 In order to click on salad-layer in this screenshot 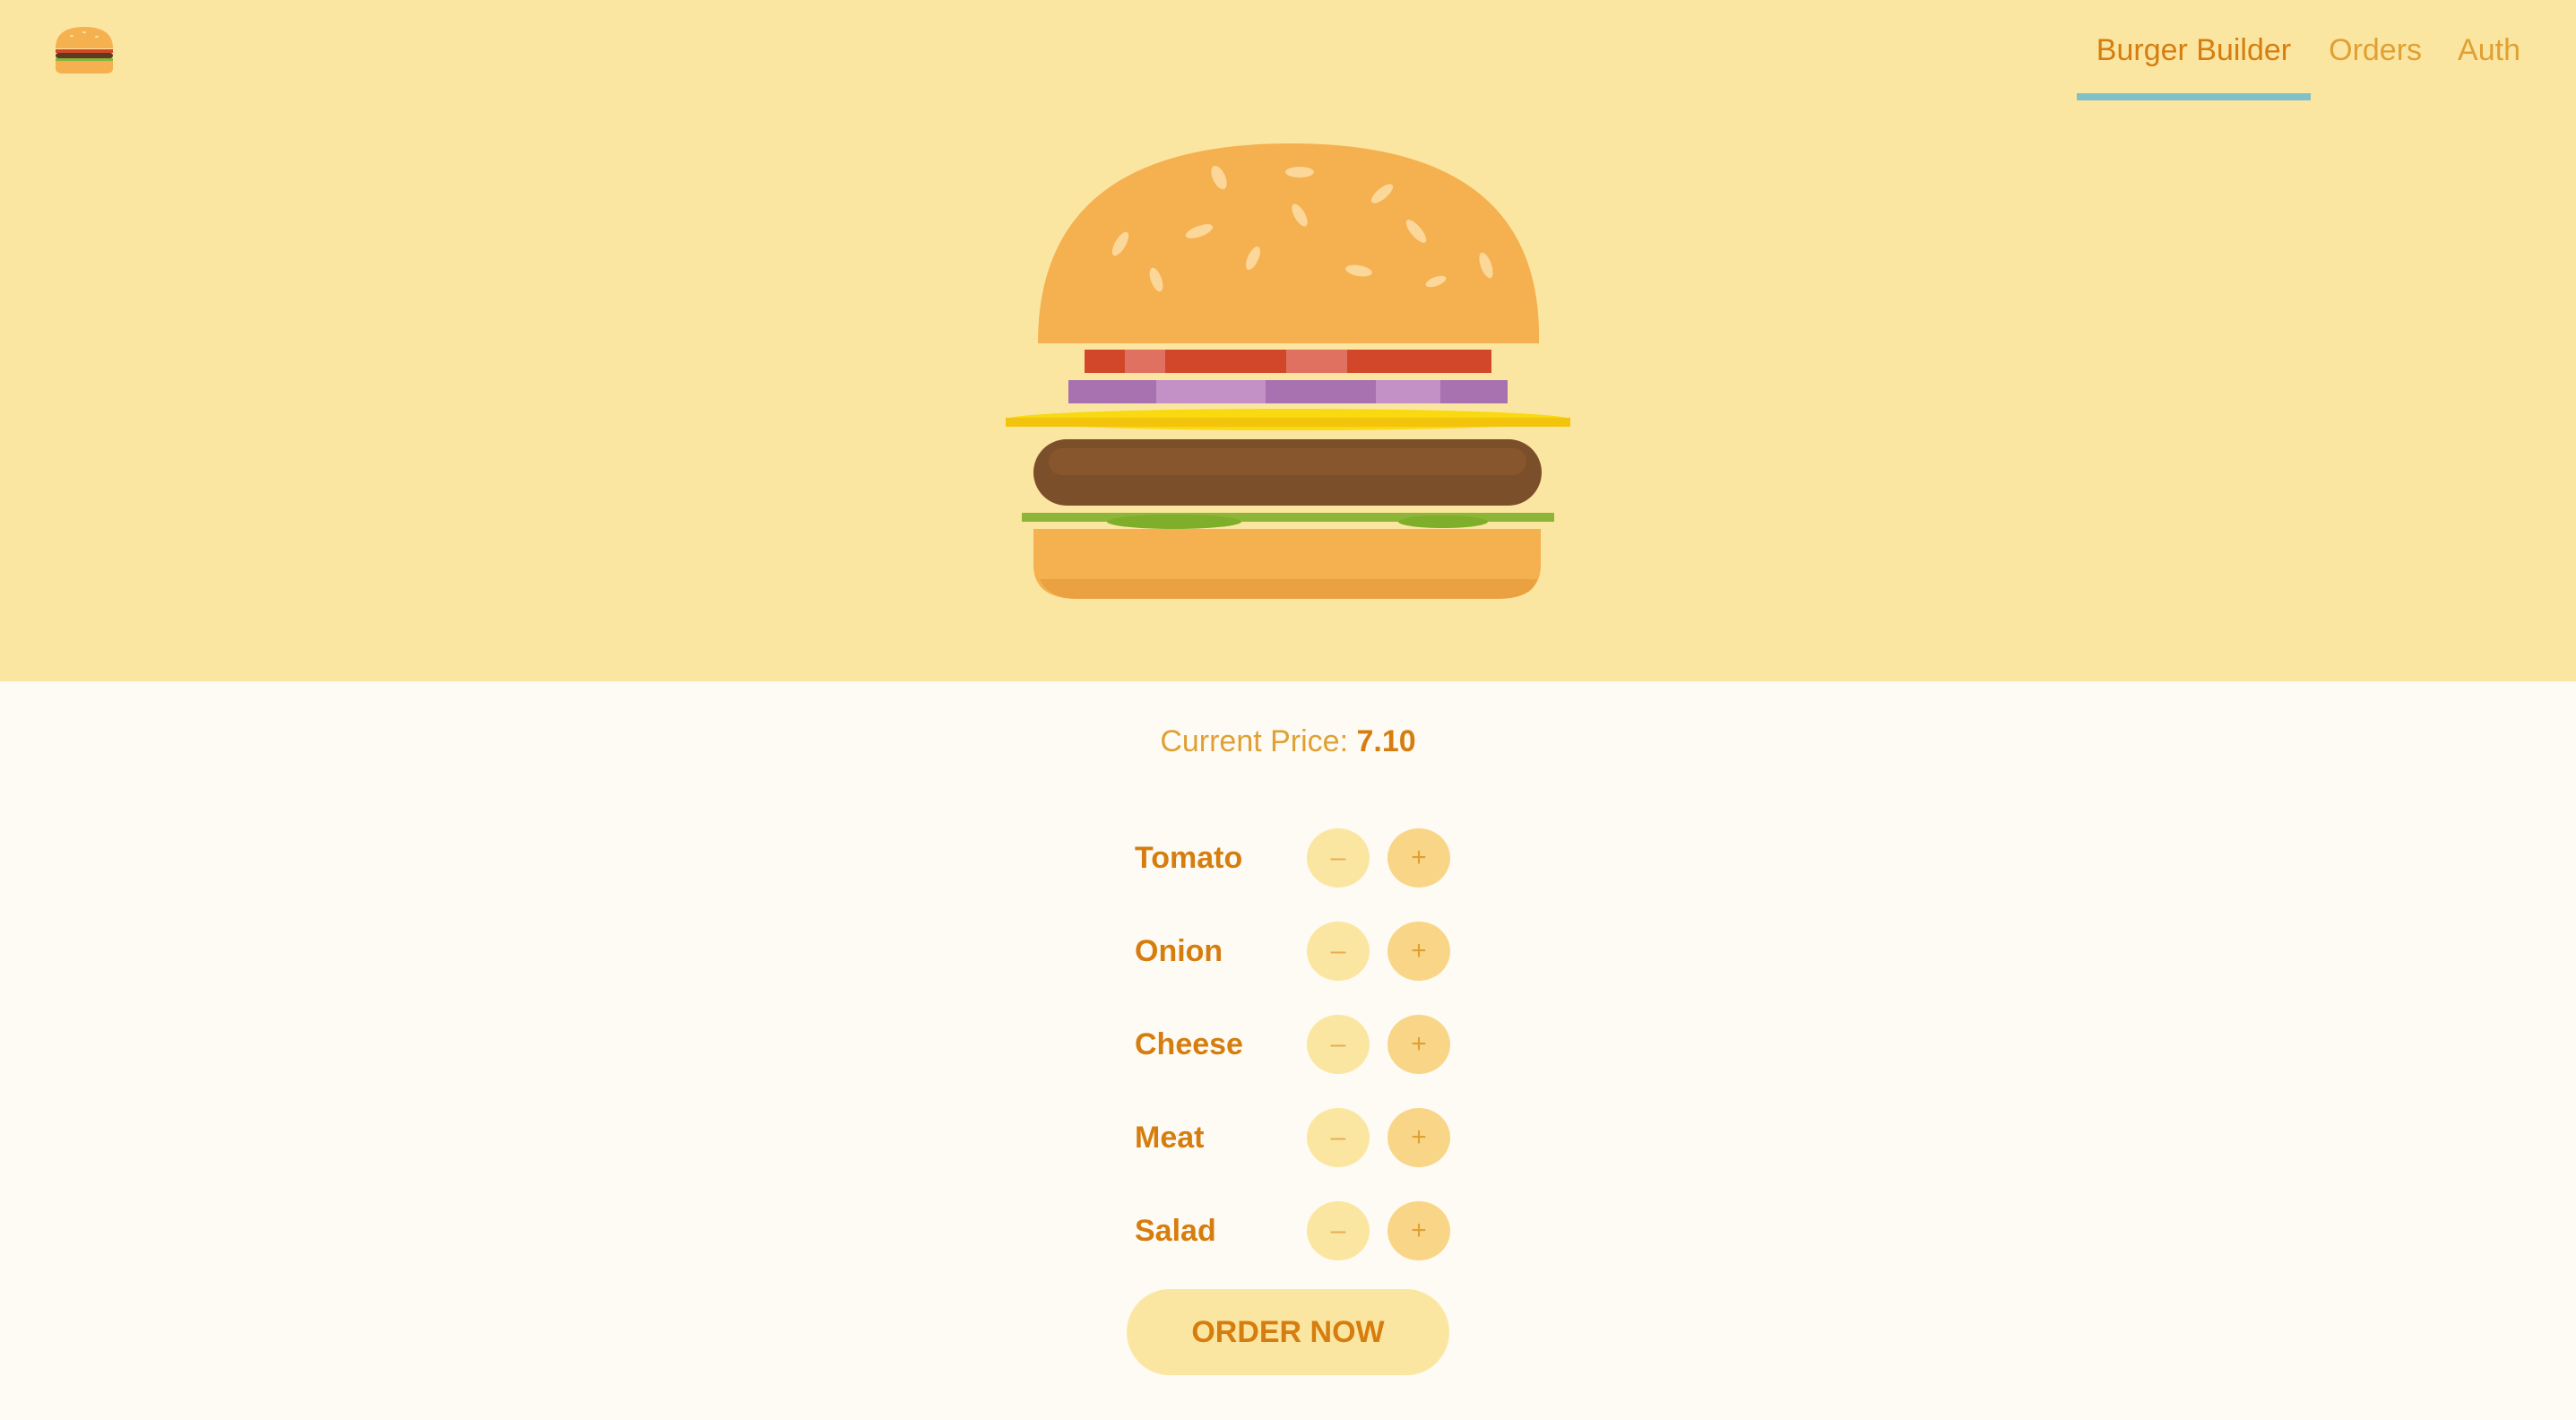, I will do `click(1288, 521)`.